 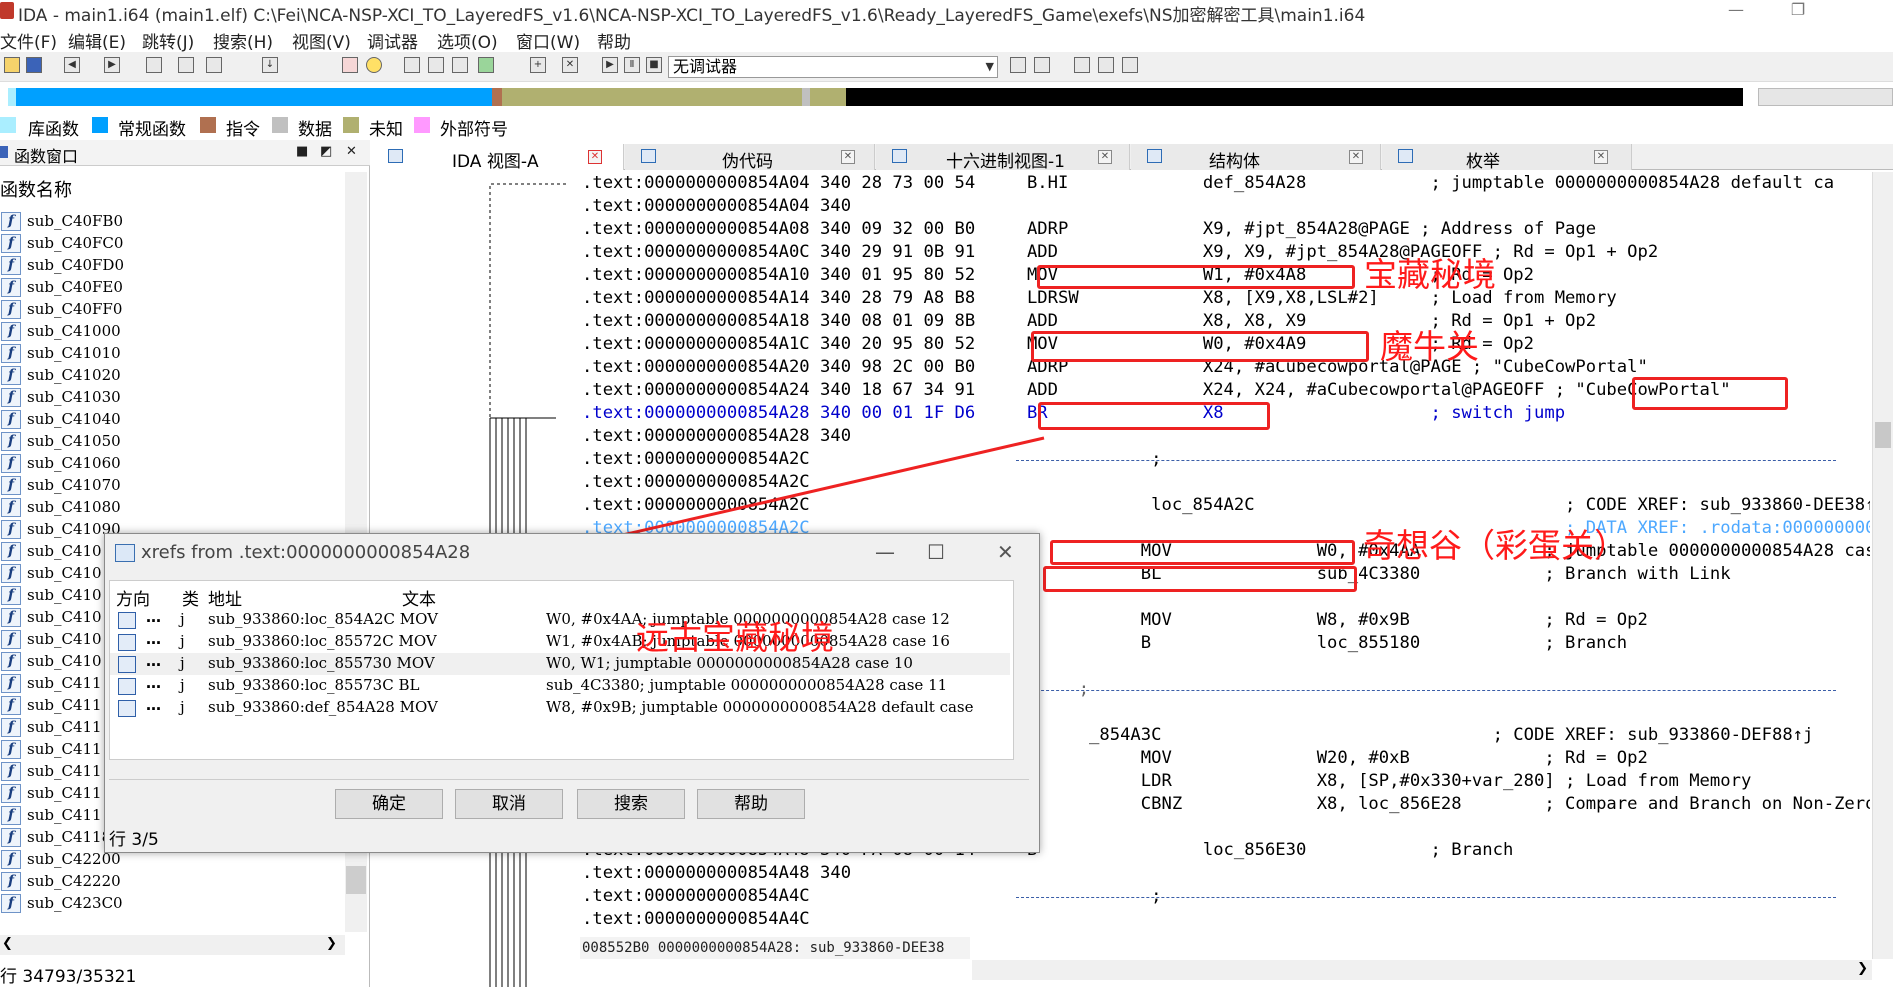 What do you see at coordinates (1256, 158) in the screenshot?
I see `tab-structures: 结构体 ✕` at bounding box center [1256, 158].